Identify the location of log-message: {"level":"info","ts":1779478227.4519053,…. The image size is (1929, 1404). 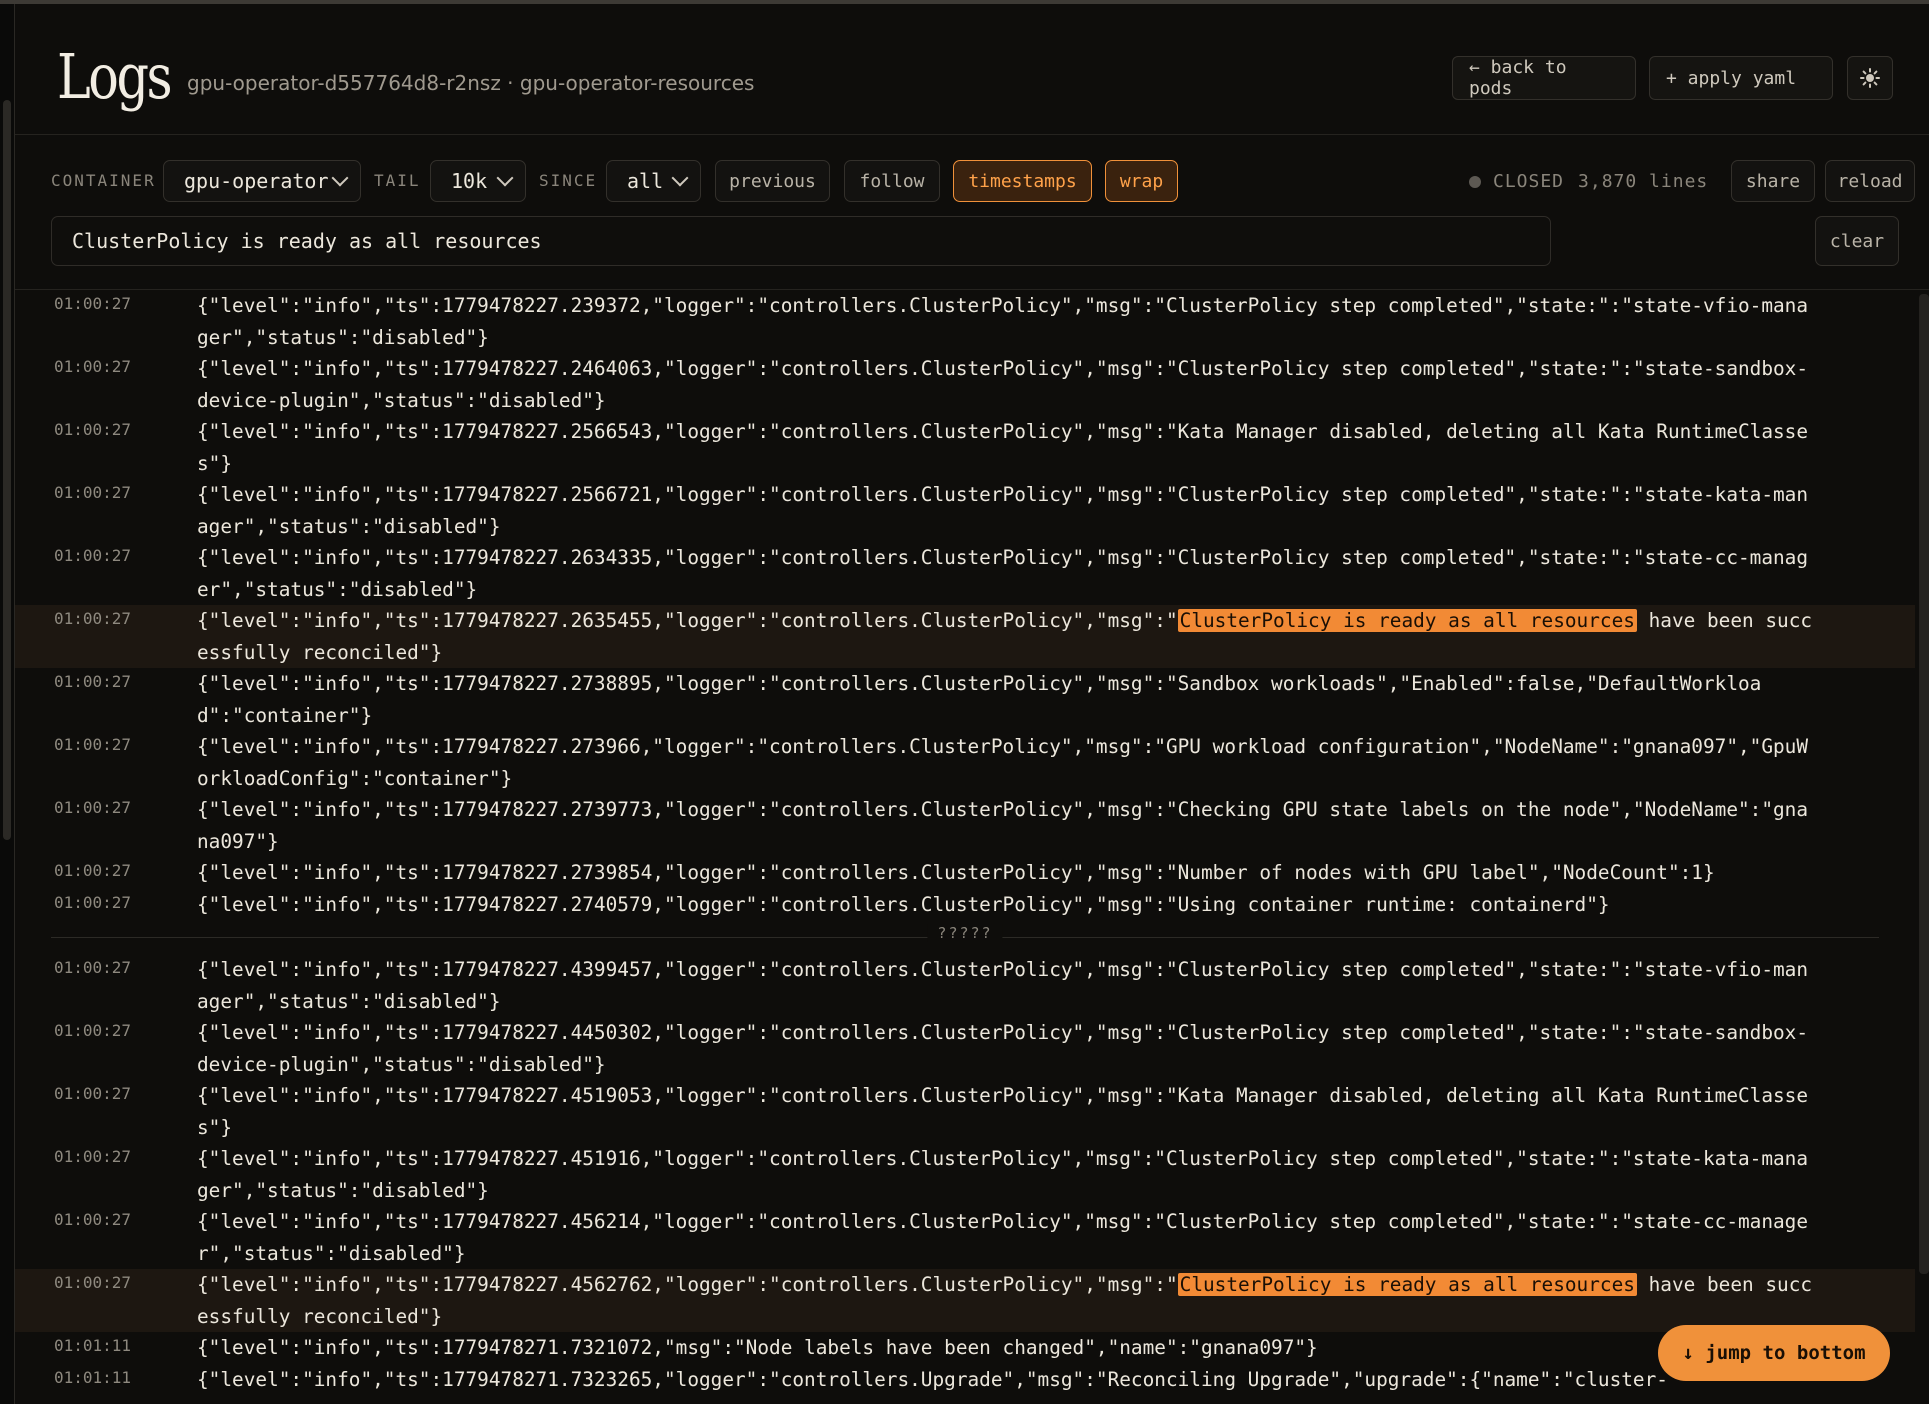
(1003, 1111).